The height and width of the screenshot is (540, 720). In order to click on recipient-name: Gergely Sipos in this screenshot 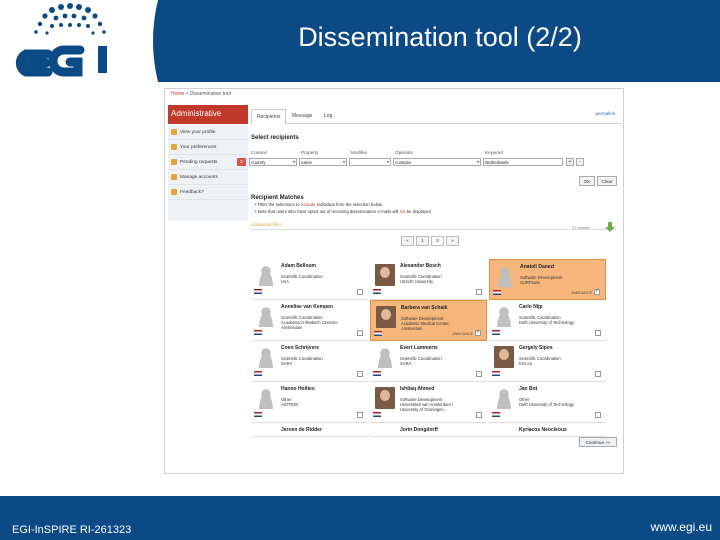, I will do `click(536, 348)`.